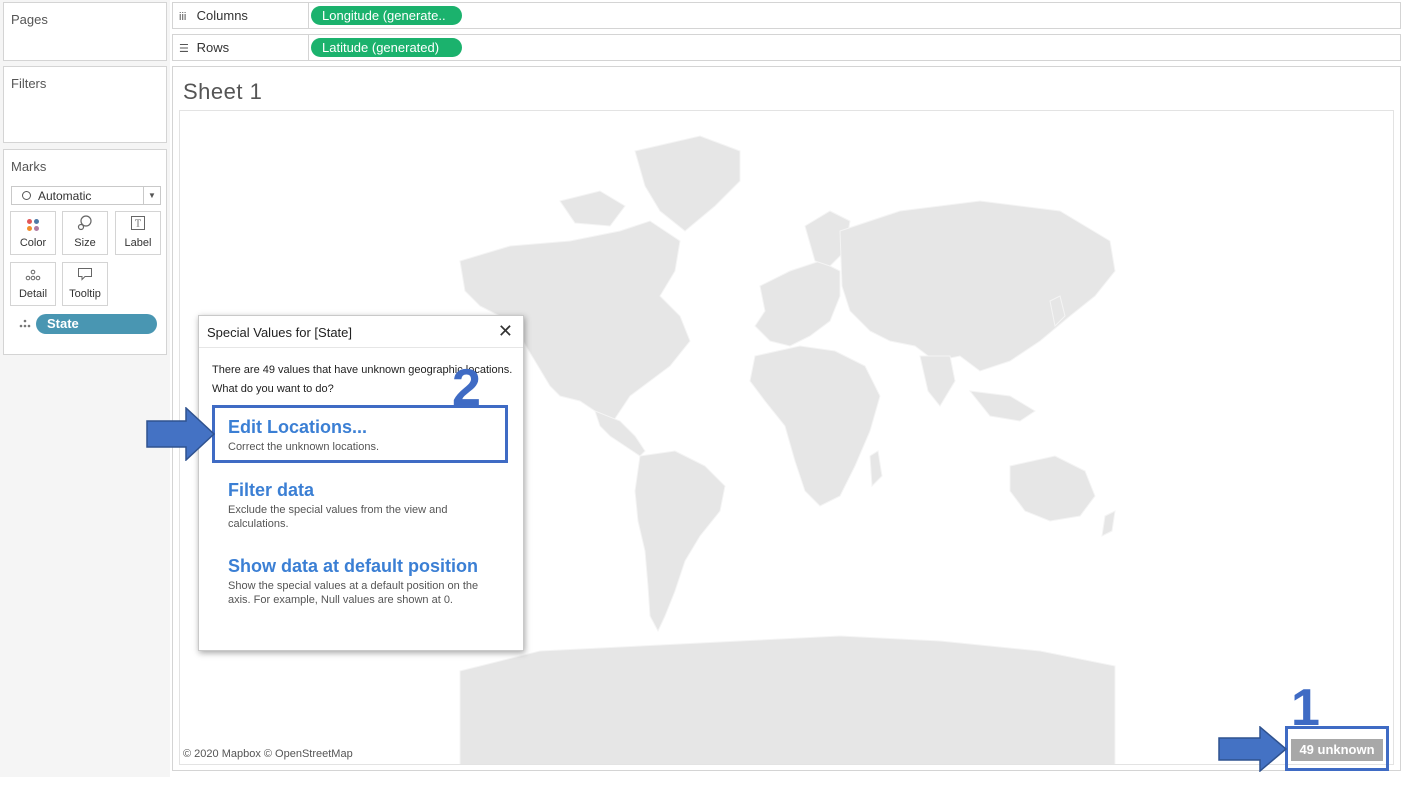 The width and height of the screenshot is (1403, 787). Describe the element at coordinates (85, 243) in the screenshot. I see `size-label: Size` at that location.